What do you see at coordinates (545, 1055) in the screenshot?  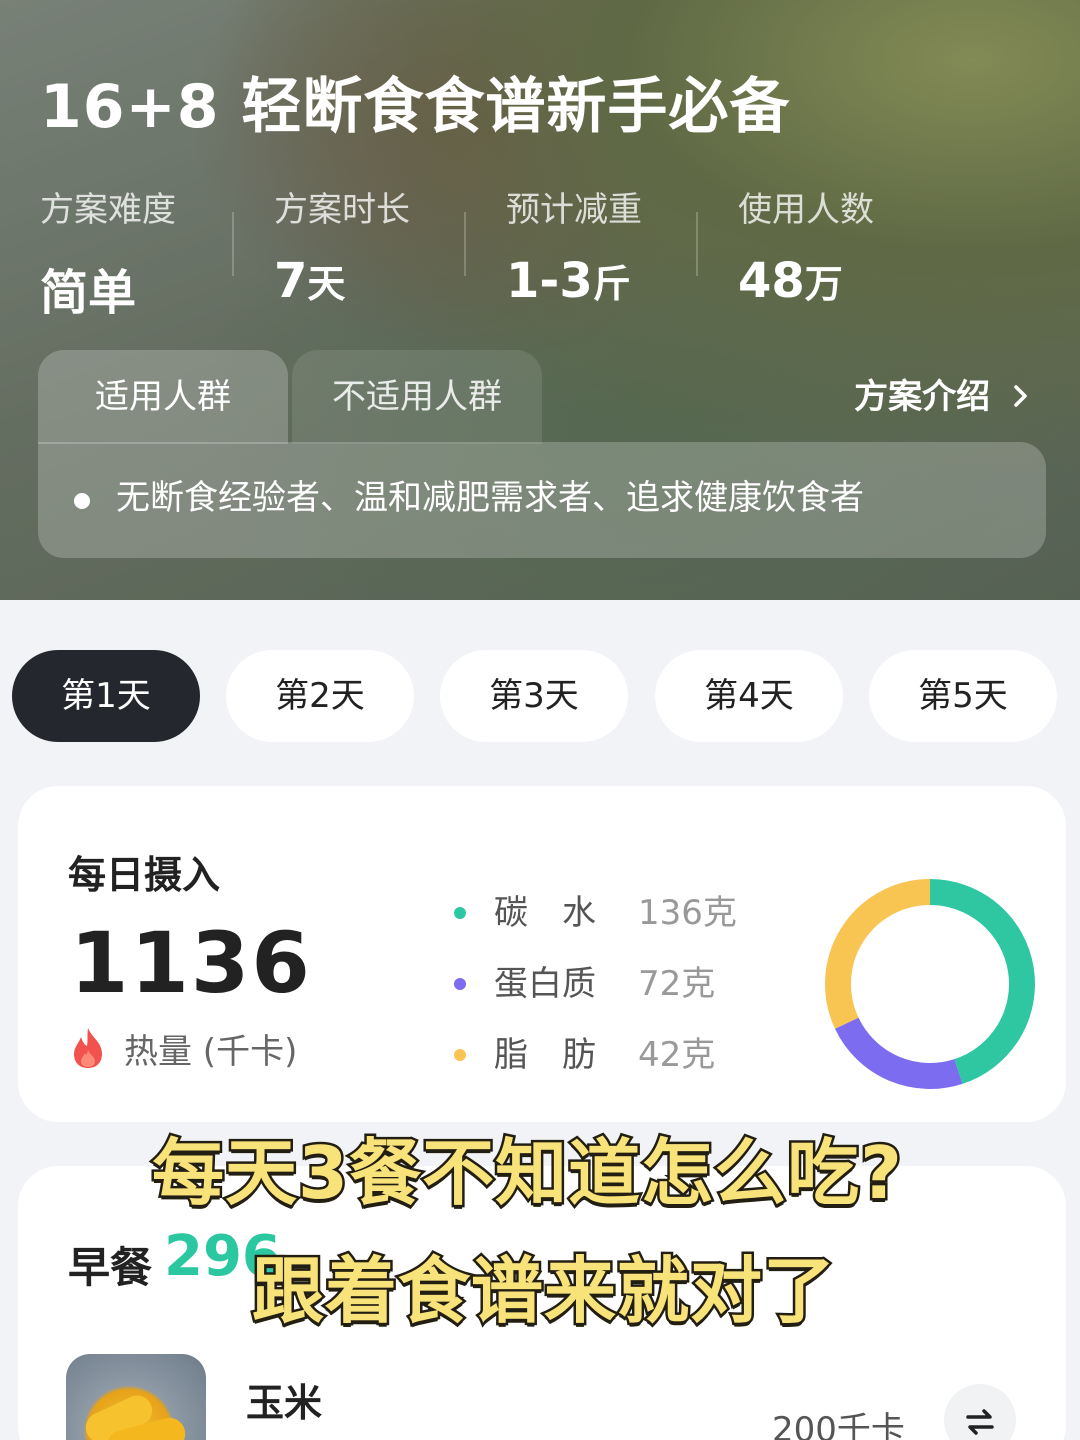 I see `macro-name: 脂 肪` at bounding box center [545, 1055].